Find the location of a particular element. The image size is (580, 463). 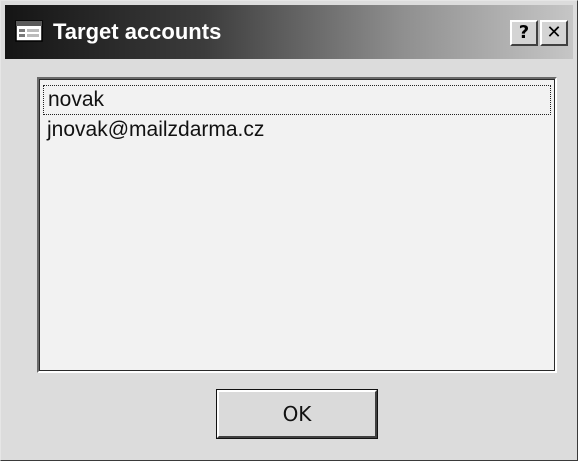

title-bar: Target accounts ? ✕ is located at coordinates (289, 32).